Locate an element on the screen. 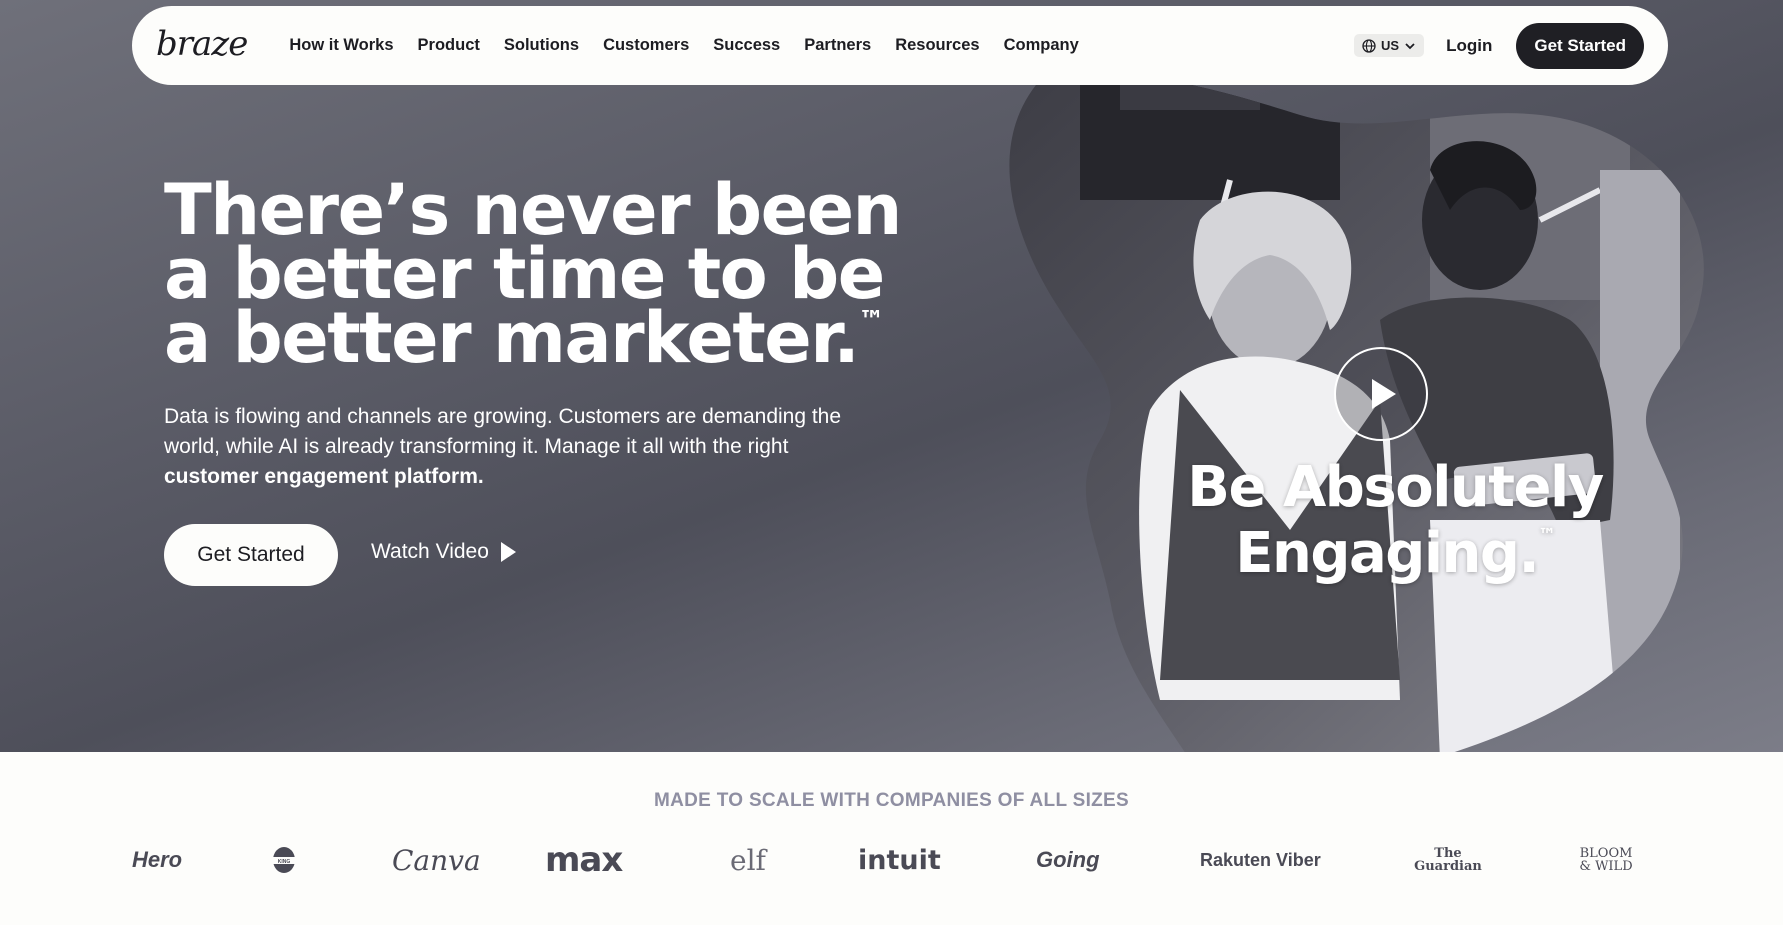 The width and height of the screenshot is (1783, 925). customer-logo-canva: Canva is located at coordinates (436, 860).